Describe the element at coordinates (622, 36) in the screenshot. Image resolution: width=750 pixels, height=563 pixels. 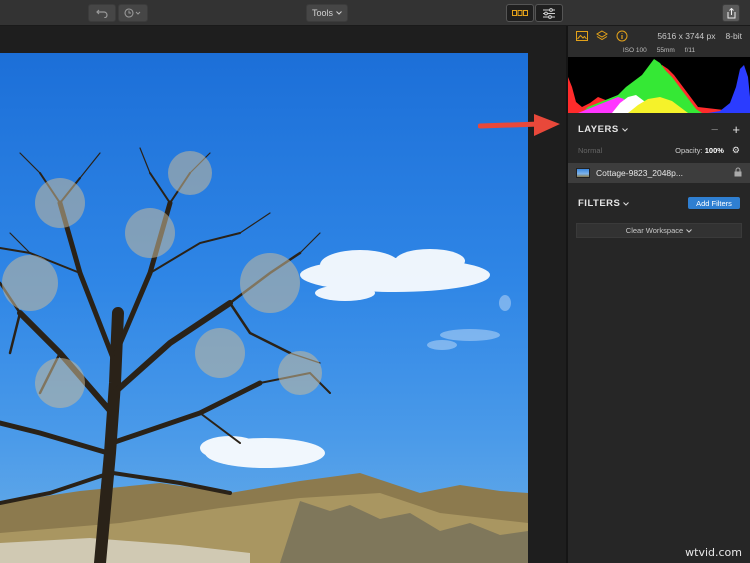
I see `info-icon` at that location.